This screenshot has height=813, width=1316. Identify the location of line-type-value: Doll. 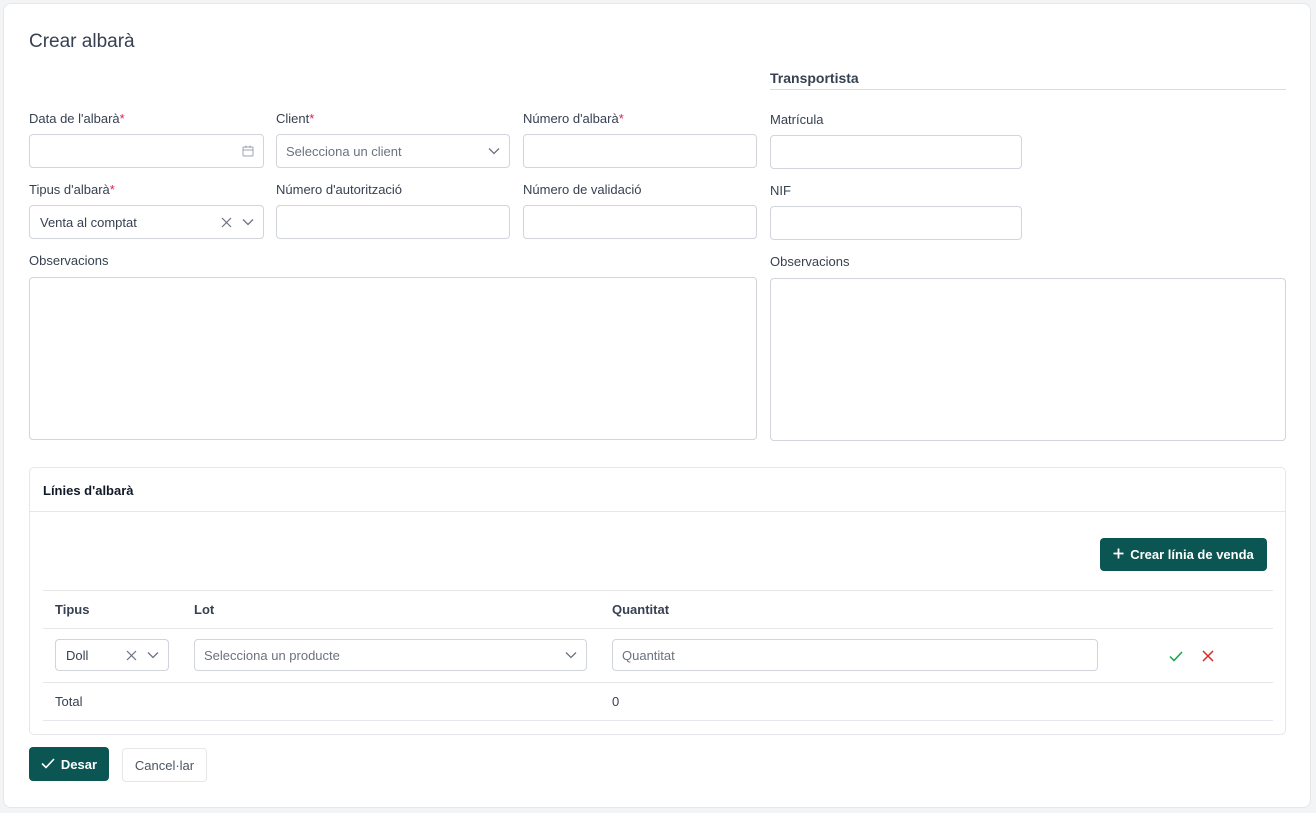
(77, 655).